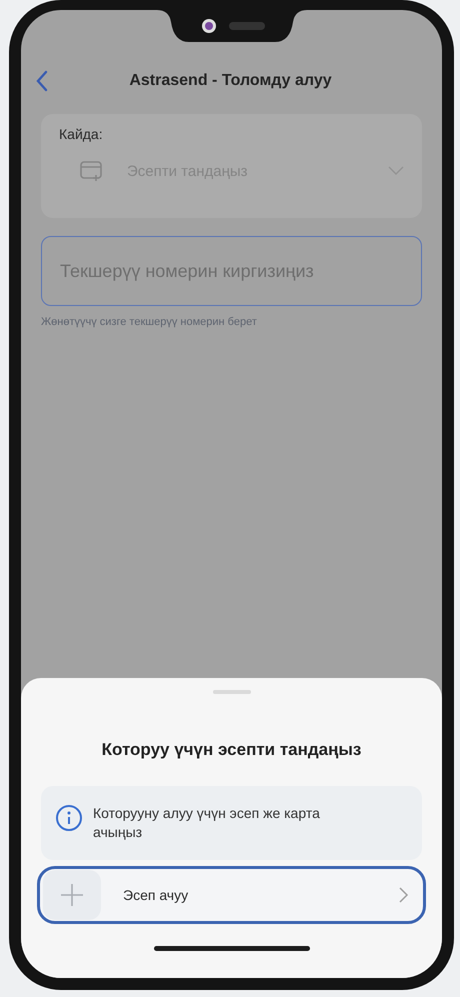 The width and height of the screenshot is (460, 997). Describe the element at coordinates (149, 322) in the screenshot. I see `code-hint: Жөнөтүүчү сизге текшерүү номерин берет` at that location.